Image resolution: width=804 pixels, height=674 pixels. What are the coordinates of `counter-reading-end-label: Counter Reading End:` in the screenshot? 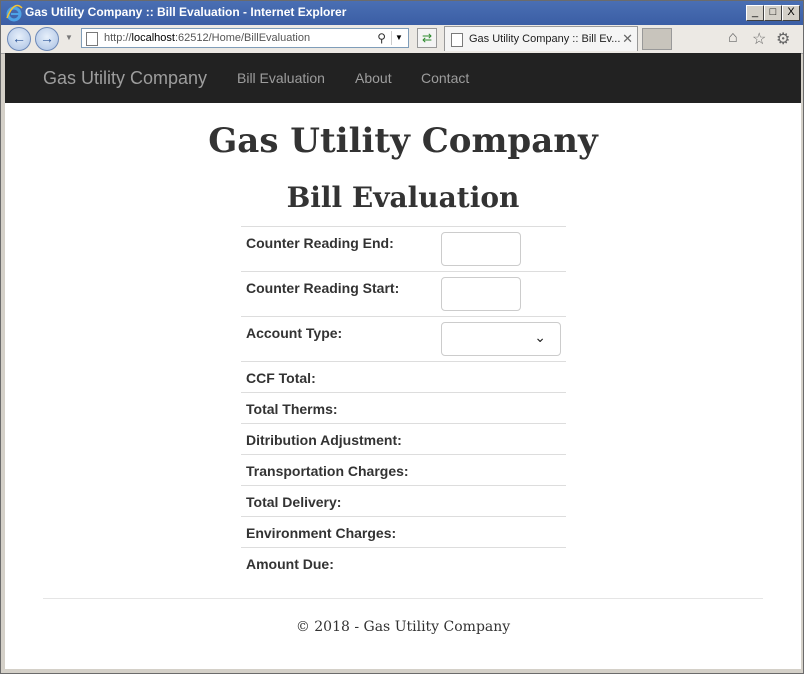 It's located at (320, 243).